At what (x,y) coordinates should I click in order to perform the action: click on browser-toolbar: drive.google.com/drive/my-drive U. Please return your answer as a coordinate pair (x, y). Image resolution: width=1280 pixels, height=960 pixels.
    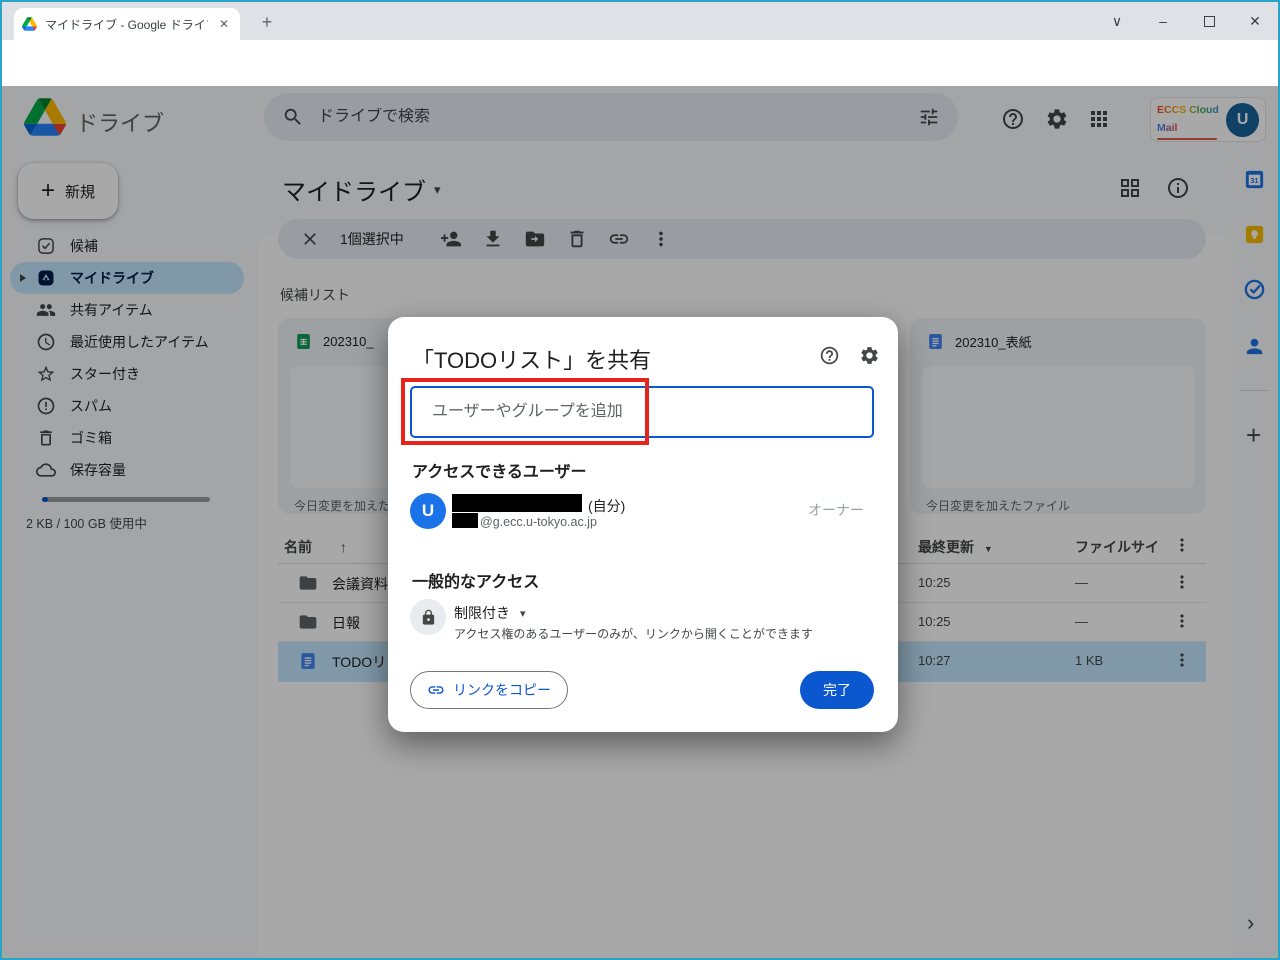
    Looking at the image, I should click on (640, 79).